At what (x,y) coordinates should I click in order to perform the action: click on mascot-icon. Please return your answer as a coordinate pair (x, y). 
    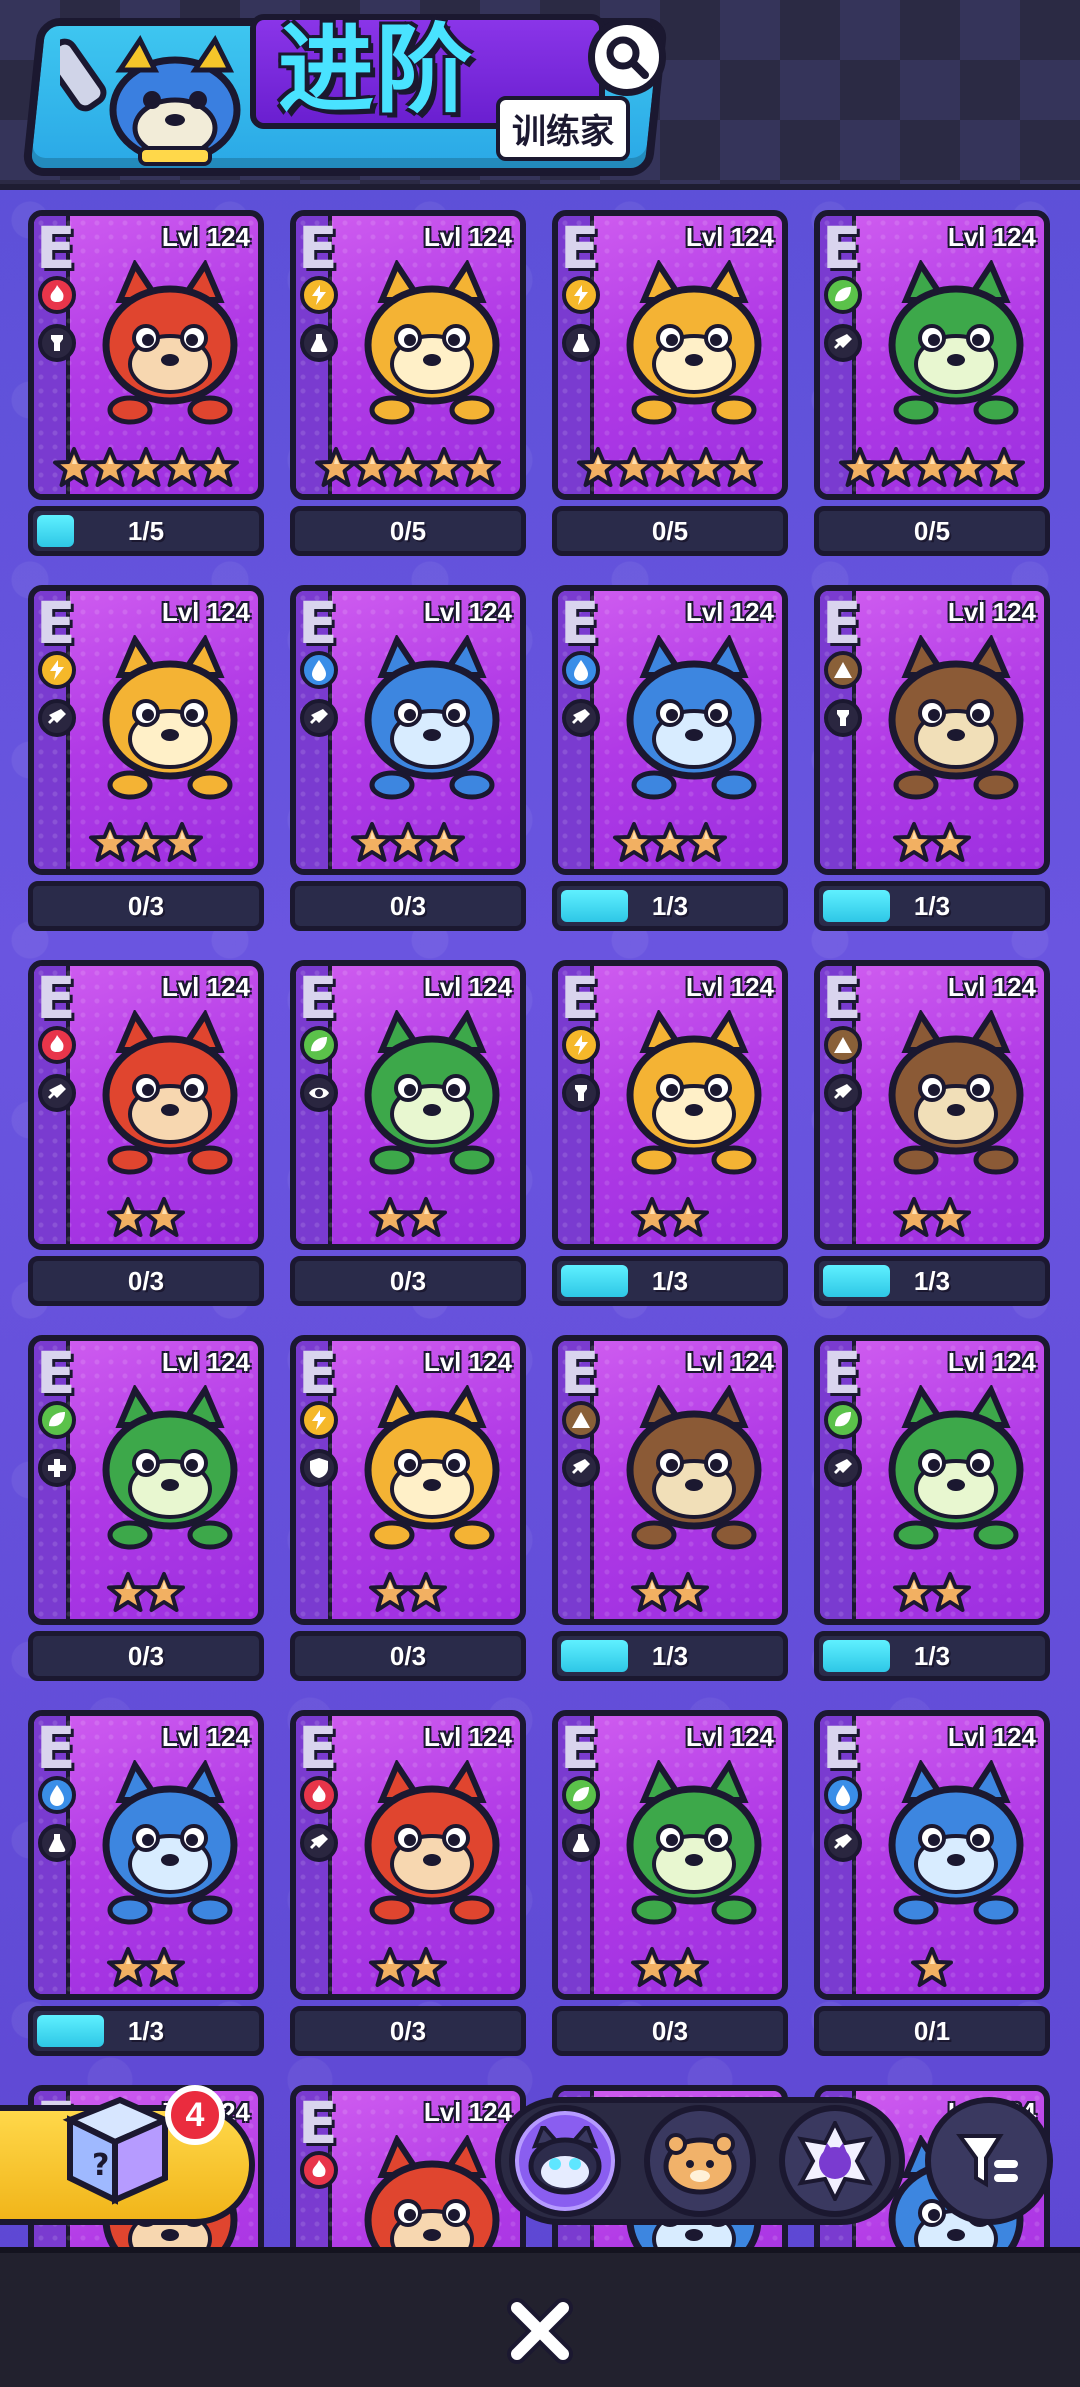
    Looking at the image, I should click on (150, 100).